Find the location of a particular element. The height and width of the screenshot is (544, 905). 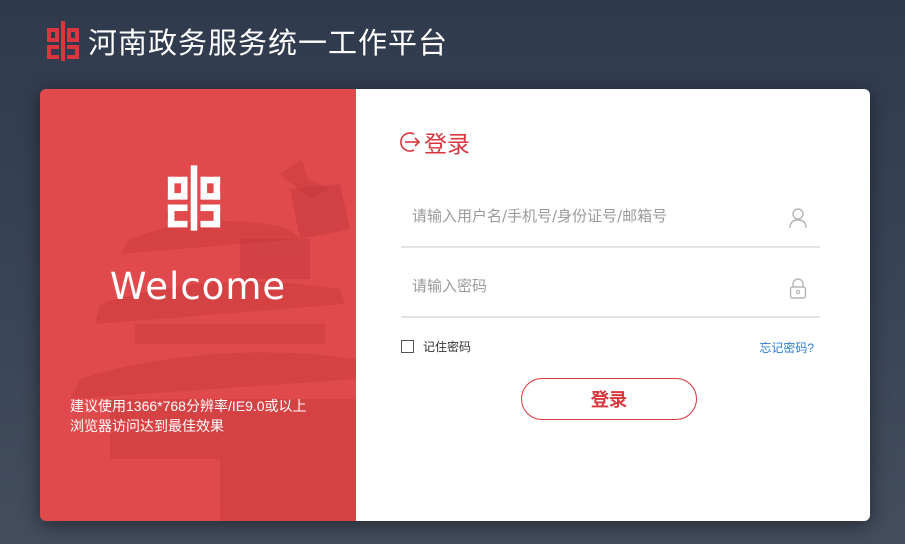

login-heading-text: 登录 is located at coordinates (447, 144).